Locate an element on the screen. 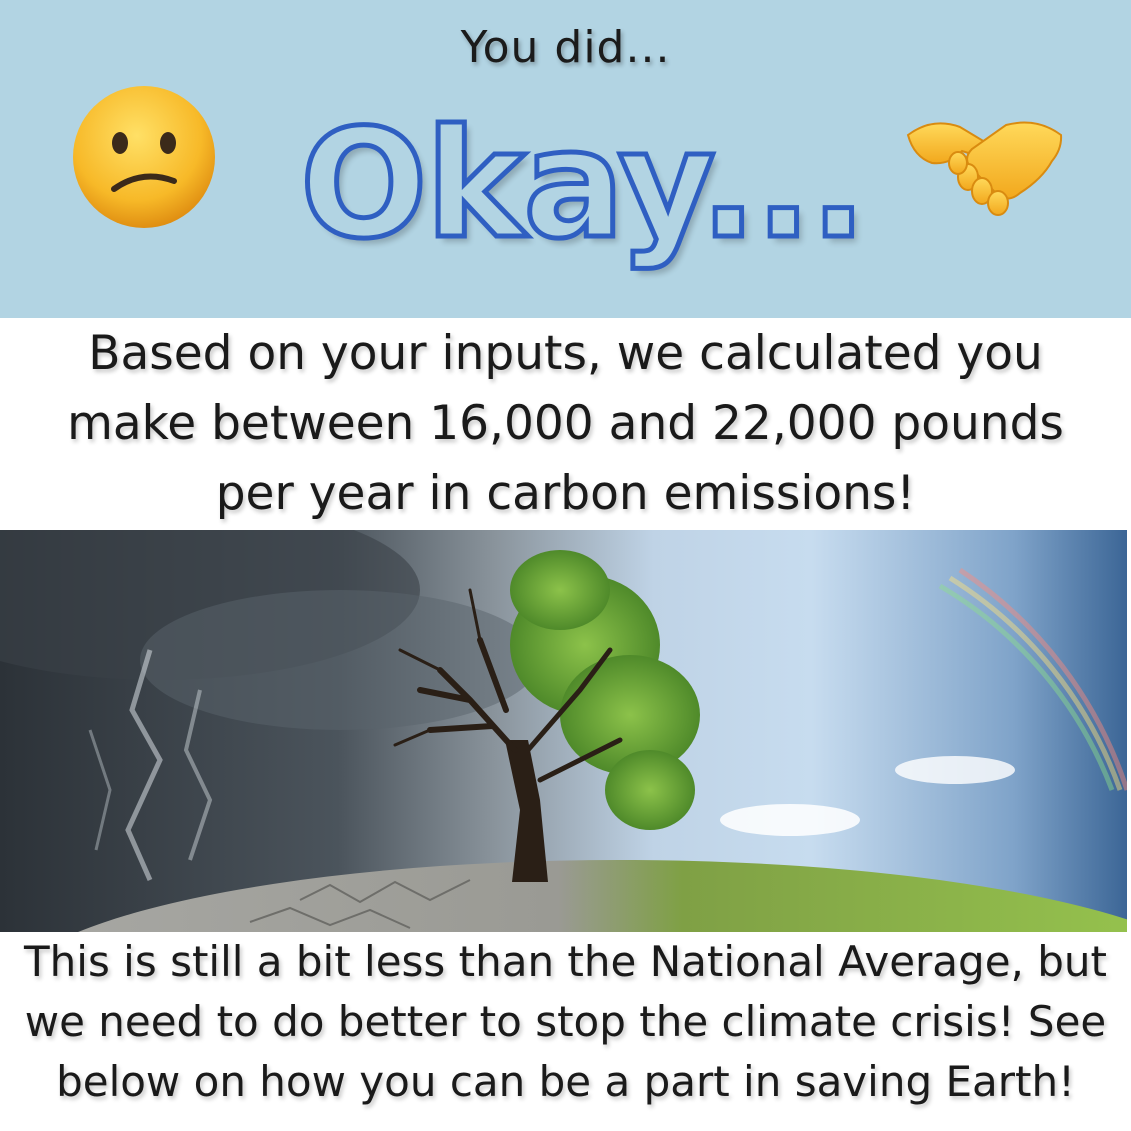 The height and width of the screenshot is (1131, 1131). handshake-icon is located at coordinates (984, 168).